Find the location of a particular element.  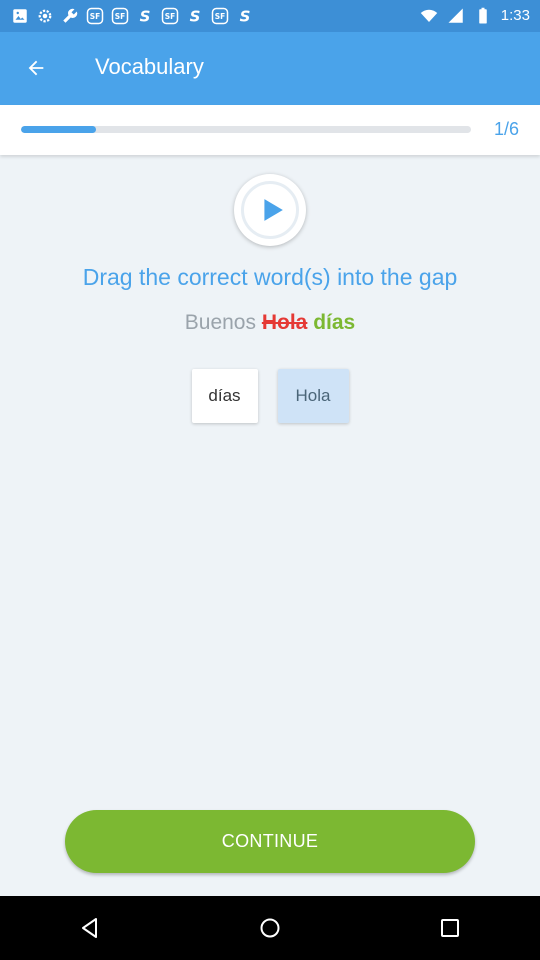

word-options: días Hola is located at coordinates (270, 396).